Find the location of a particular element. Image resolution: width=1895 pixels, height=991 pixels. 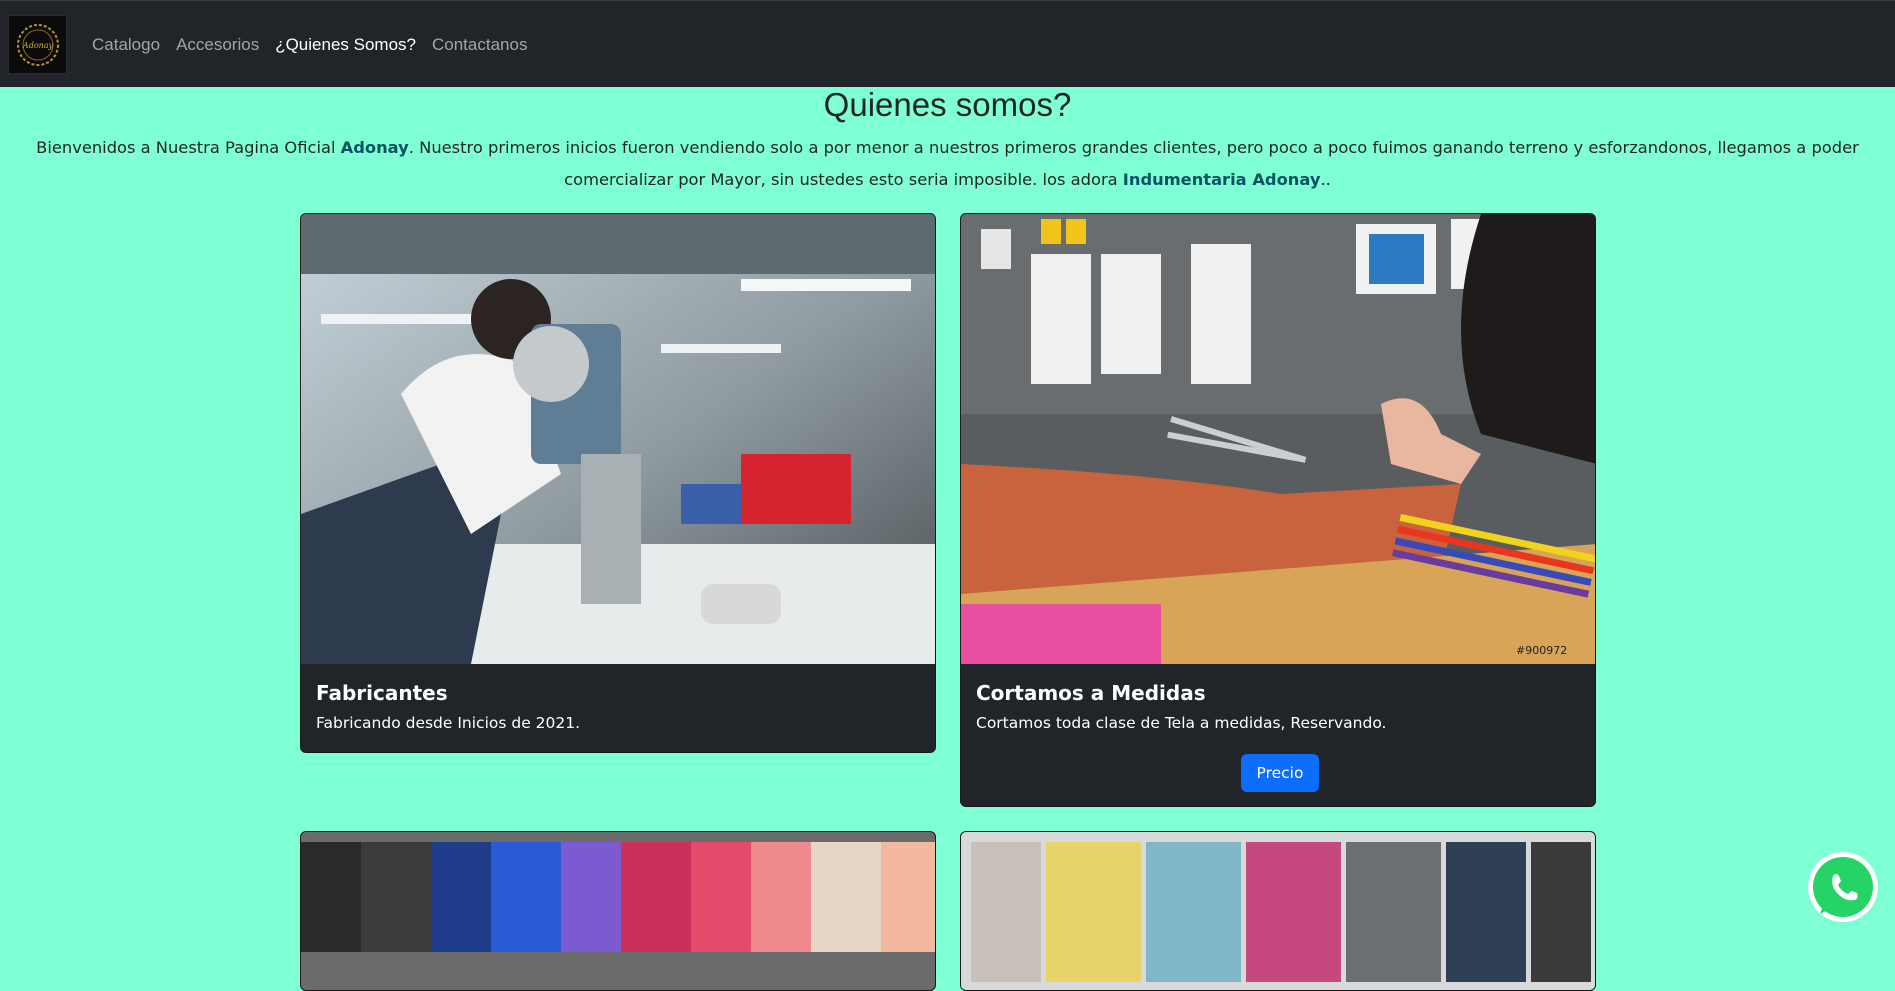

whatsapp-button is located at coordinates (1843, 887).